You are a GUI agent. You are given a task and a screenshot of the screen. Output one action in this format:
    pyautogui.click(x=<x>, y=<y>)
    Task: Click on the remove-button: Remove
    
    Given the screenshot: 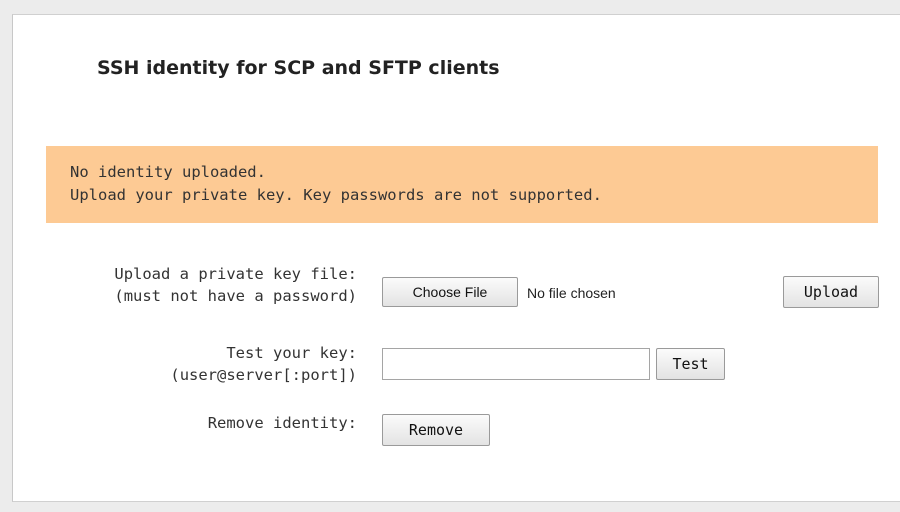 What is the action you would take?
    pyautogui.click(x=436, y=430)
    